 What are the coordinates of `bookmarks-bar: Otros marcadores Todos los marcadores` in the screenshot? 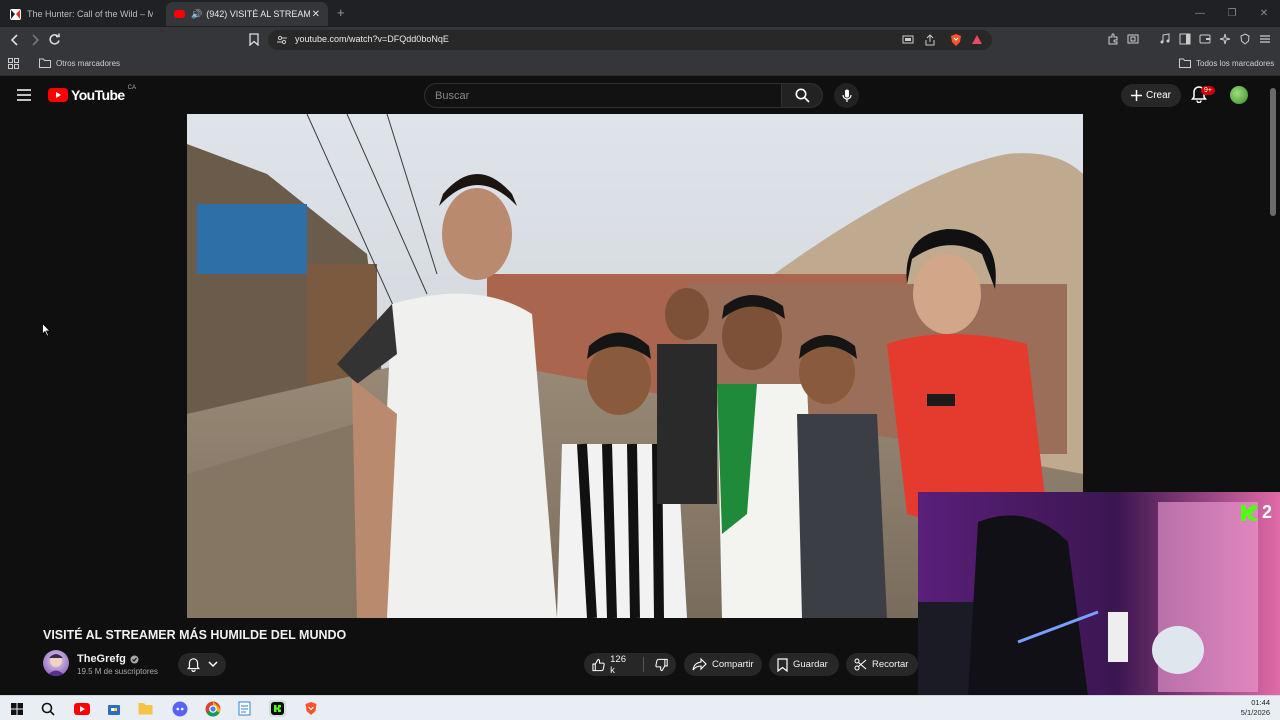 It's located at (640, 64).